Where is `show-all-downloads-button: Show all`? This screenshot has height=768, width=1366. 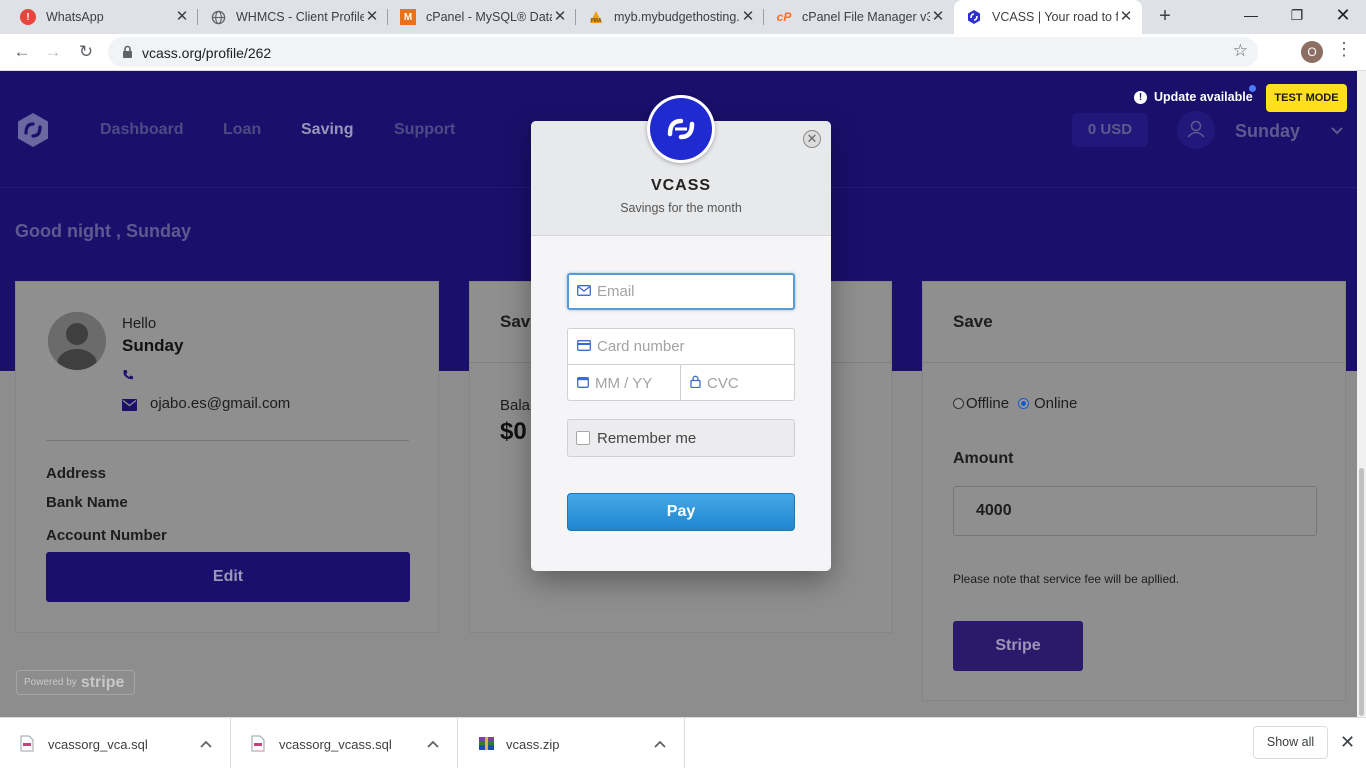 show-all-downloads-button: Show all is located at coordinates (1290, 742).